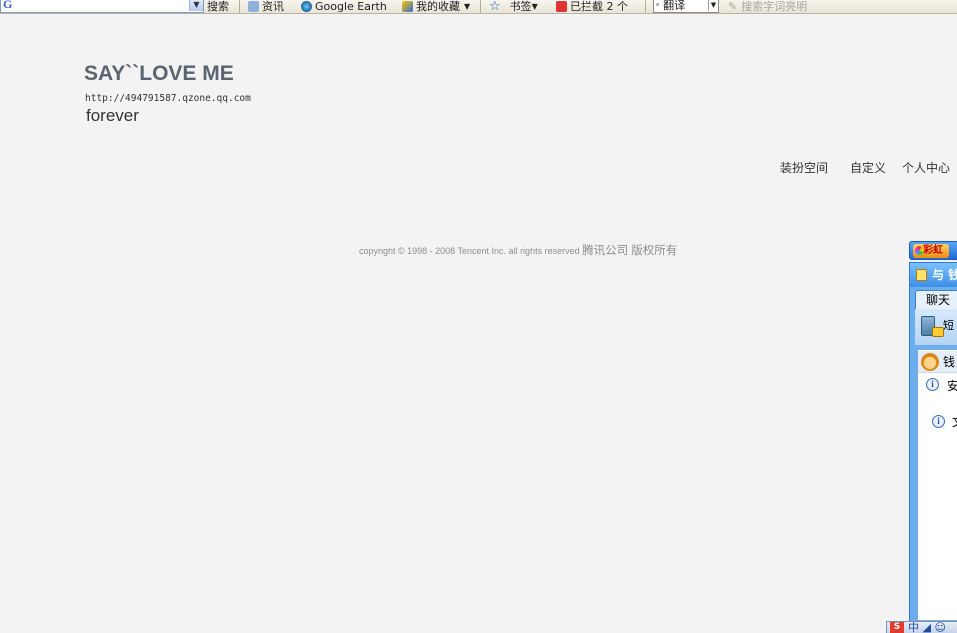 Image resolution: width=957 pixels, height=633 pixels. What do you see at coordinates (897, 627) in the screenshot?
I see `sogou-logo-icon: S` at bounding box center [897, 627].